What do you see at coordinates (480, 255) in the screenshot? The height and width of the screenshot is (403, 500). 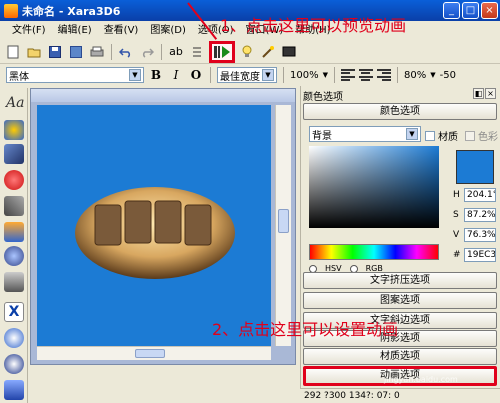 I see `hex-input: 19EC3` at bounding box center [480, 255].